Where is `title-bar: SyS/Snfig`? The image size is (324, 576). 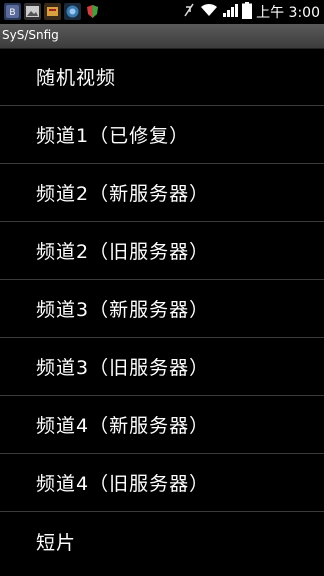
title-bar: SyS/Snfig is located at coordinates (162, 36).